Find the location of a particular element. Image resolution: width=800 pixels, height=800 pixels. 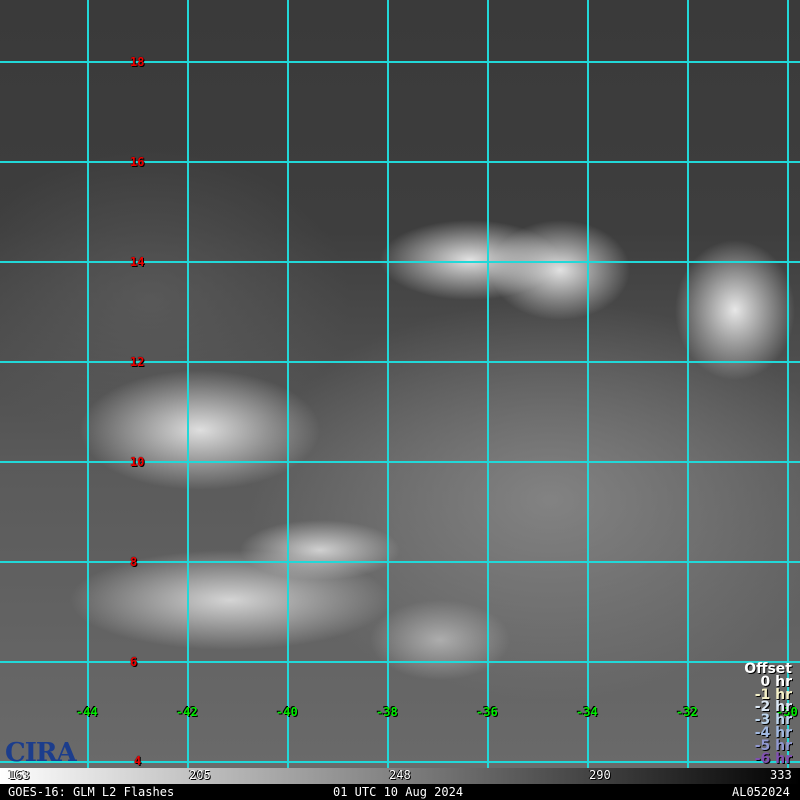

lon-label: -44 is located at coordinates (87, 712).